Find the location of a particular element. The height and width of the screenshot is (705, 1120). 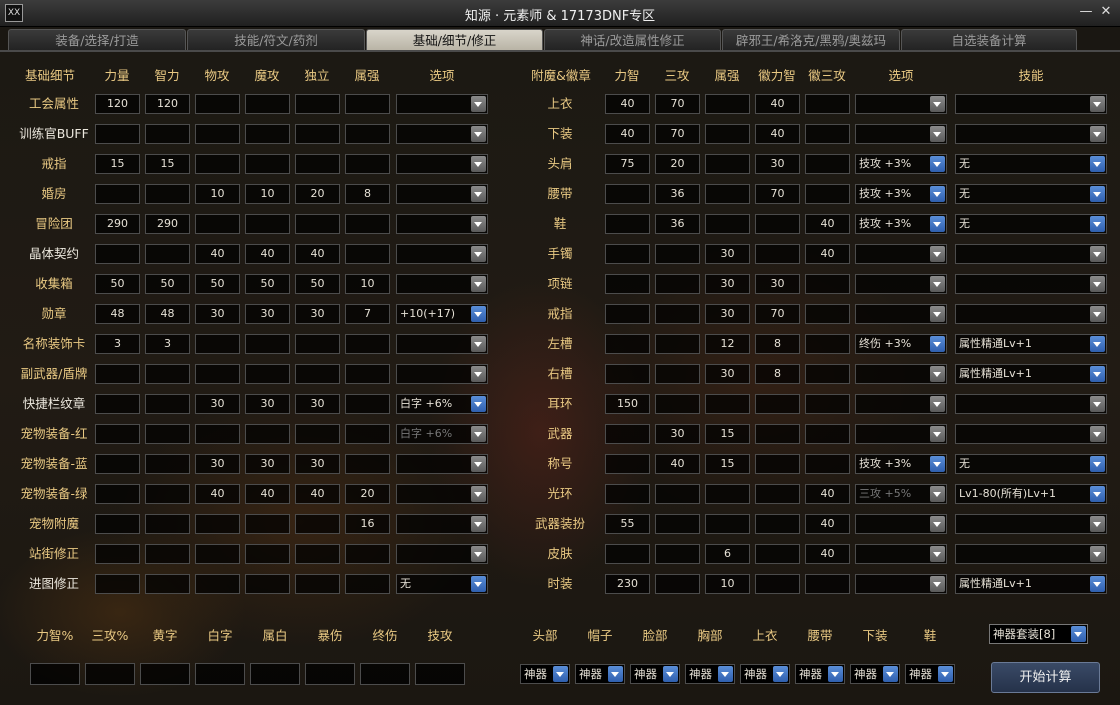

right-value-input: 6 is located at coordinates (727, 554).